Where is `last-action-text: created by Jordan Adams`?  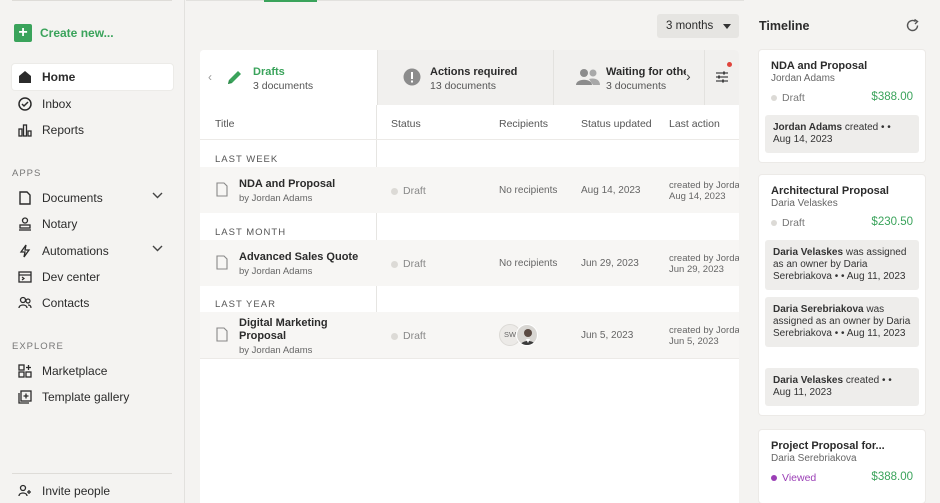
last-action-text: created by Jordan Adams is located at coordinates (704, 330).